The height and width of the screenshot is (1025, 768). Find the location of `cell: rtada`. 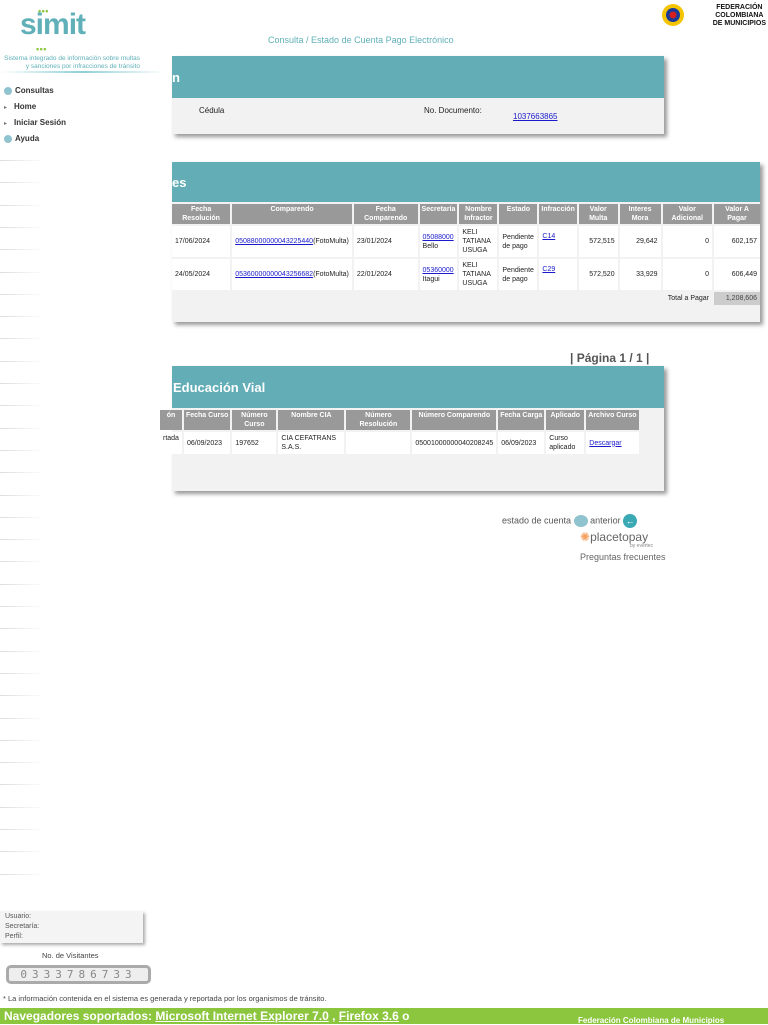

cell: rtada is located at coordinates (171, 443).